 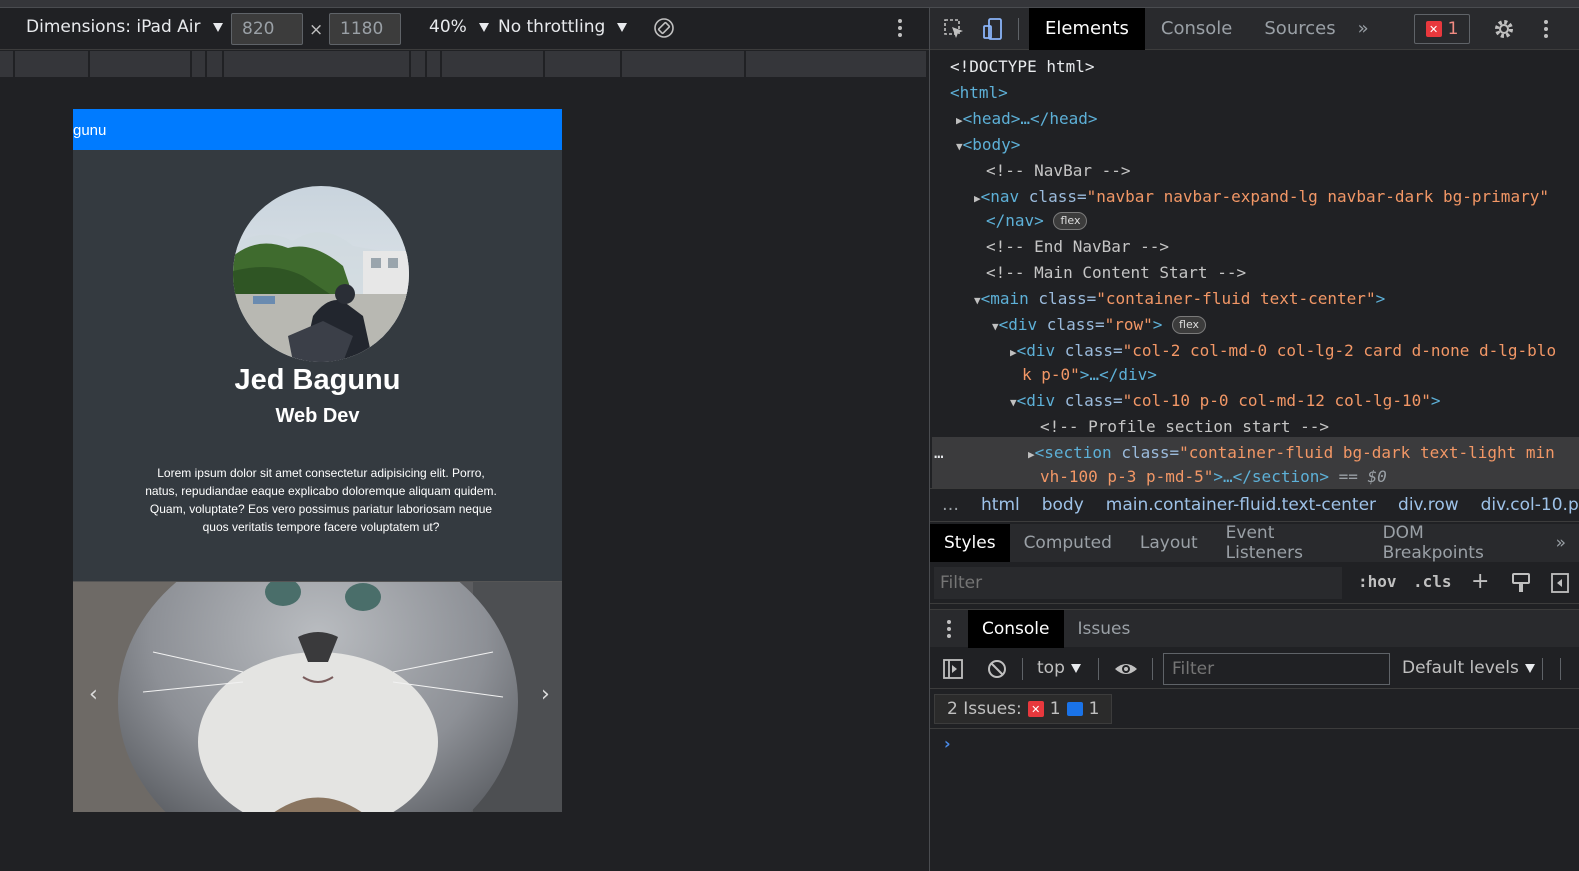 I want to click on issues-info-count: 1, so click(x=1094, y=709).